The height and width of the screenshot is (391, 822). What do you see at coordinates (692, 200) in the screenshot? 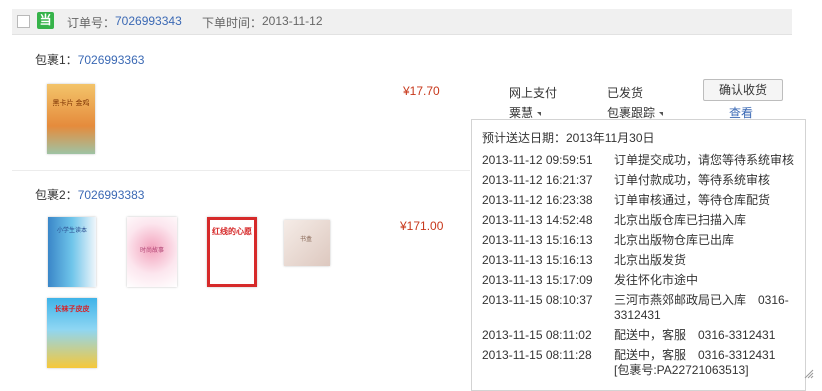
I see `tracking-desc: 订单审核通过，等待仓库配货` at bounding box center [692, 200].